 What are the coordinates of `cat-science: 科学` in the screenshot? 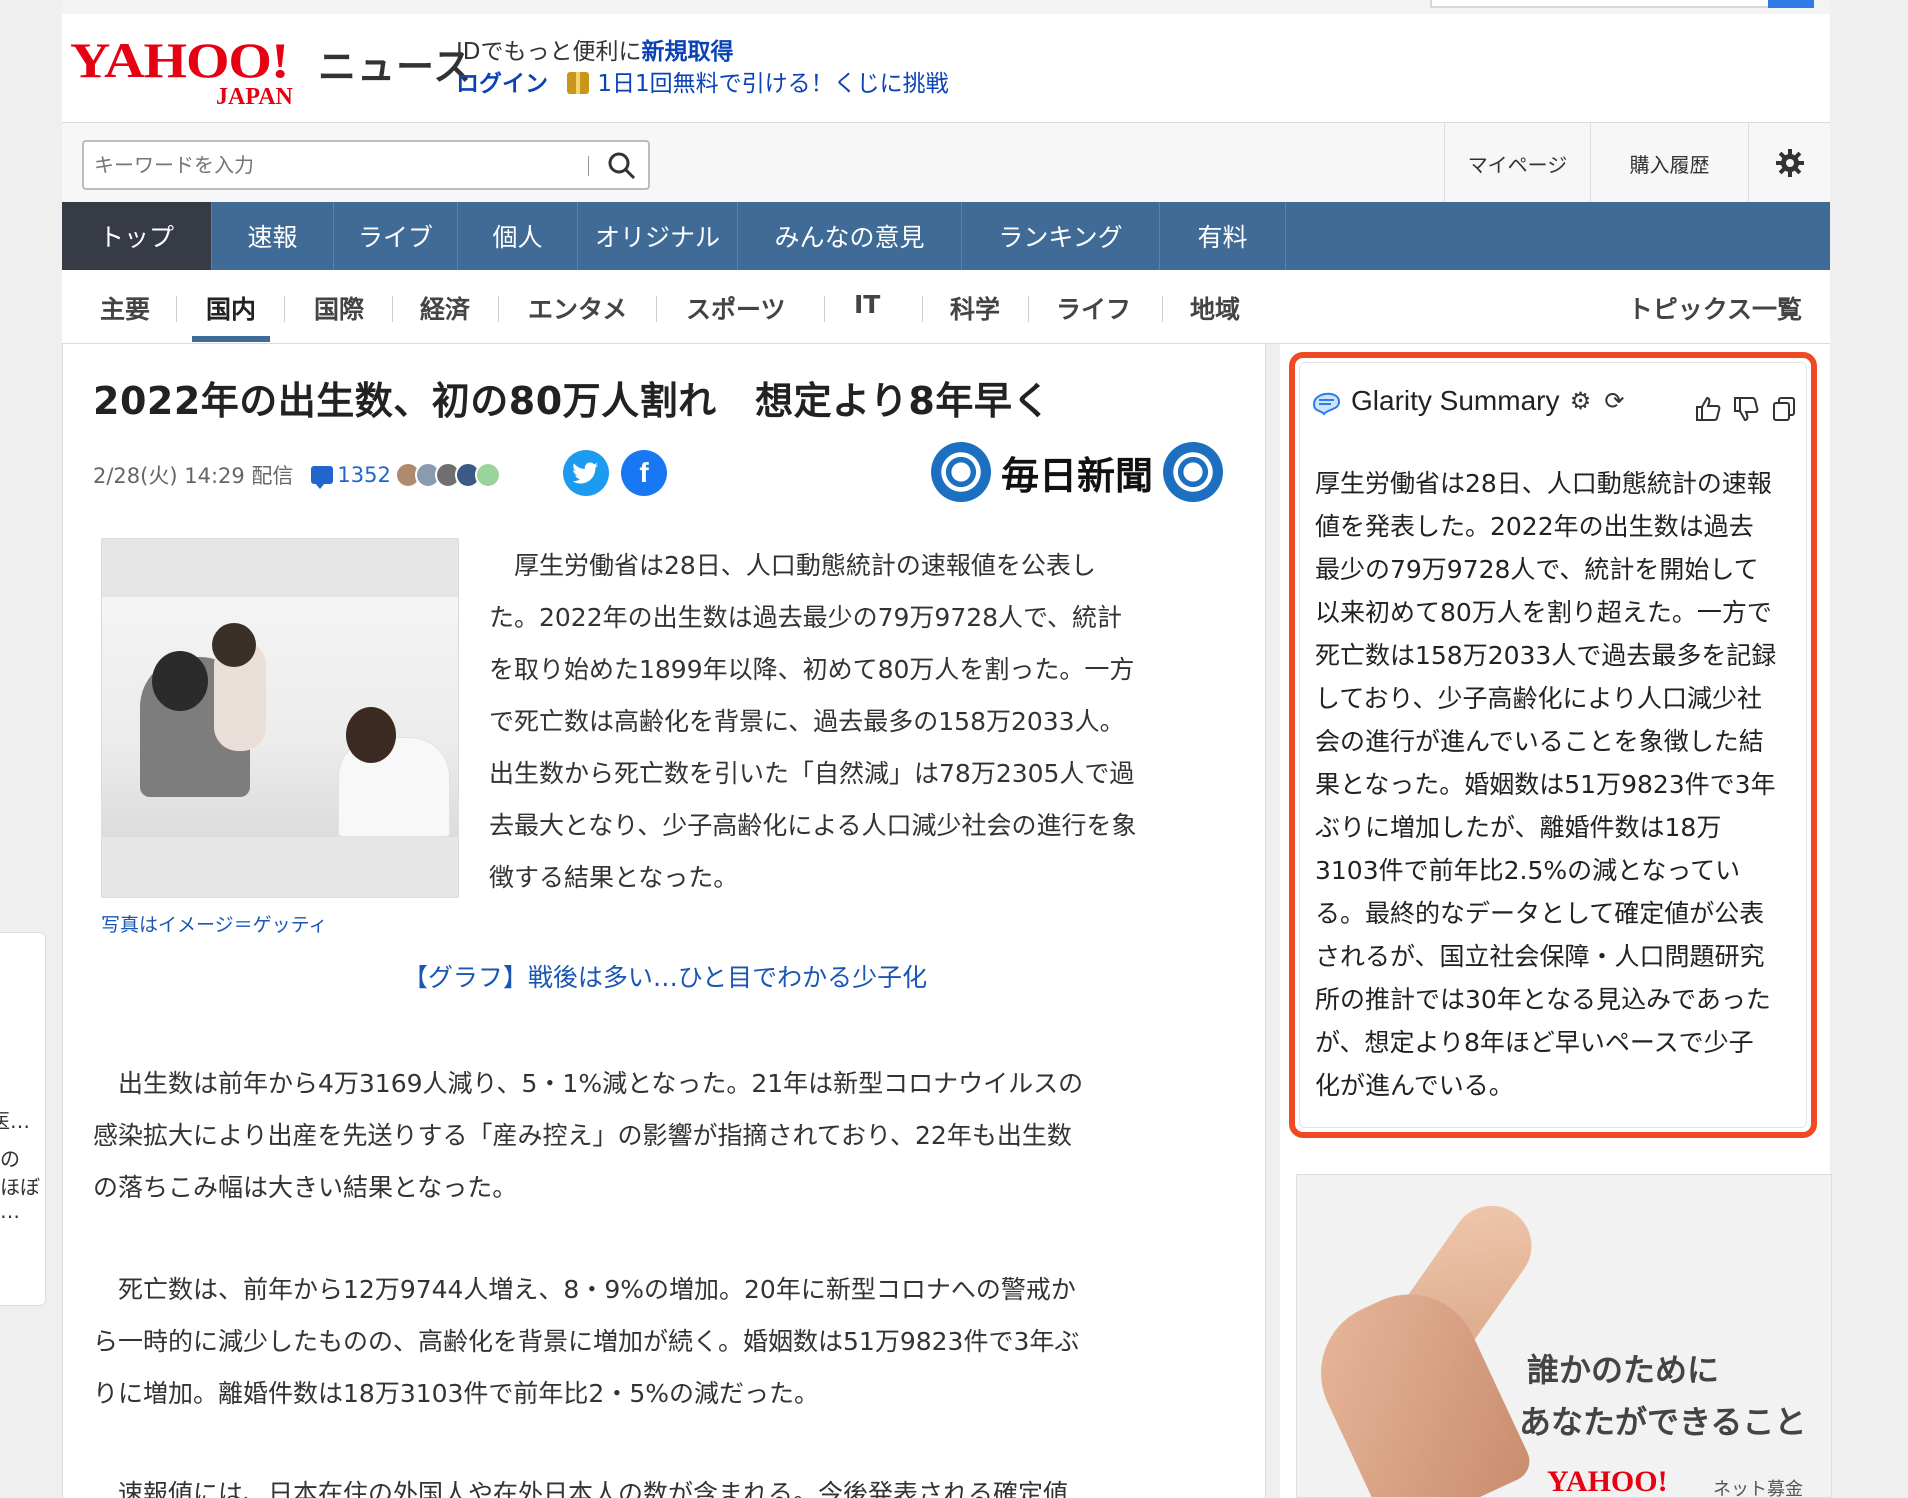 It's located at (975, 308).